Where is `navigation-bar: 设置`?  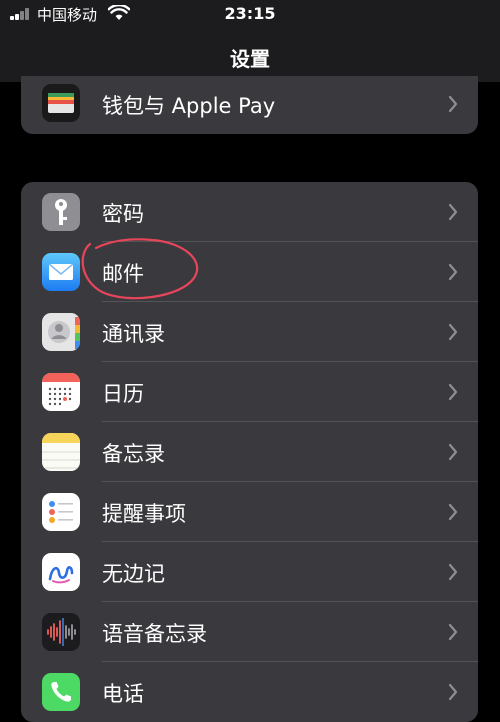 navigation-bar: 设置 is located at coordinates (250, 56).